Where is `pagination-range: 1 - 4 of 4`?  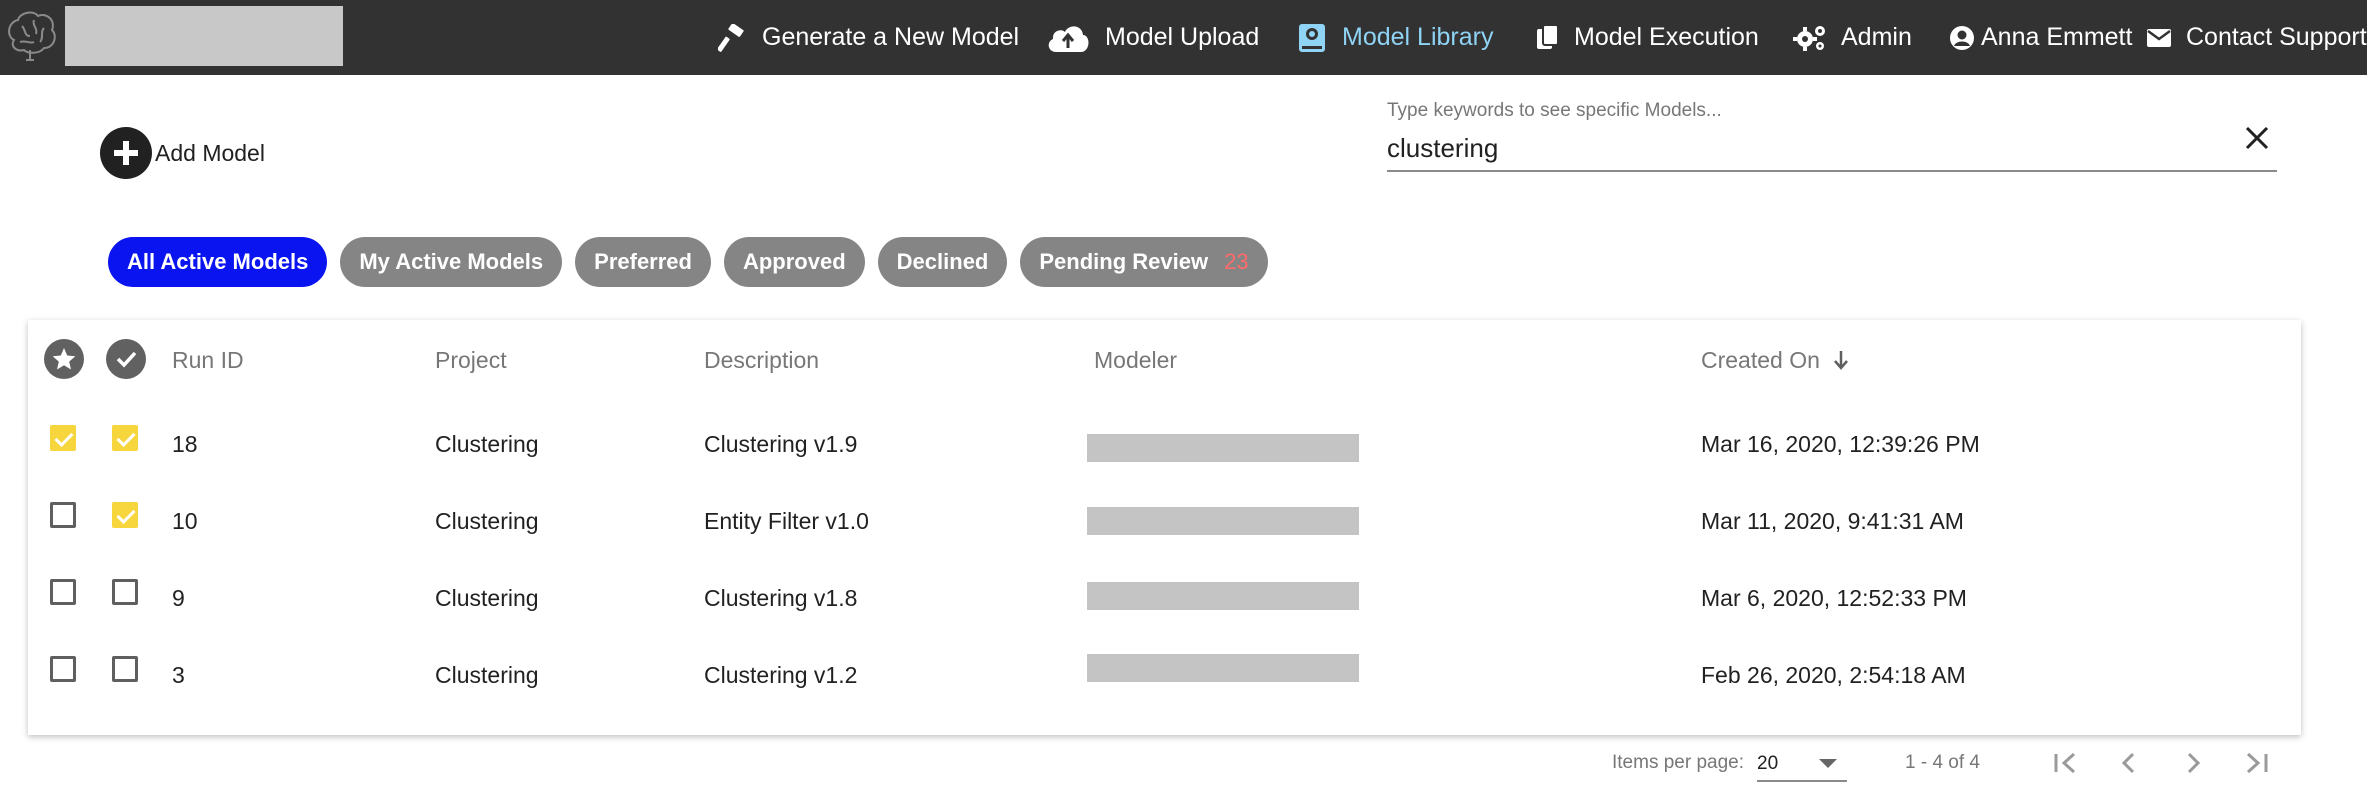 pagination-range: 1 - 4 of 4 is located at coordinates (1942, 762).